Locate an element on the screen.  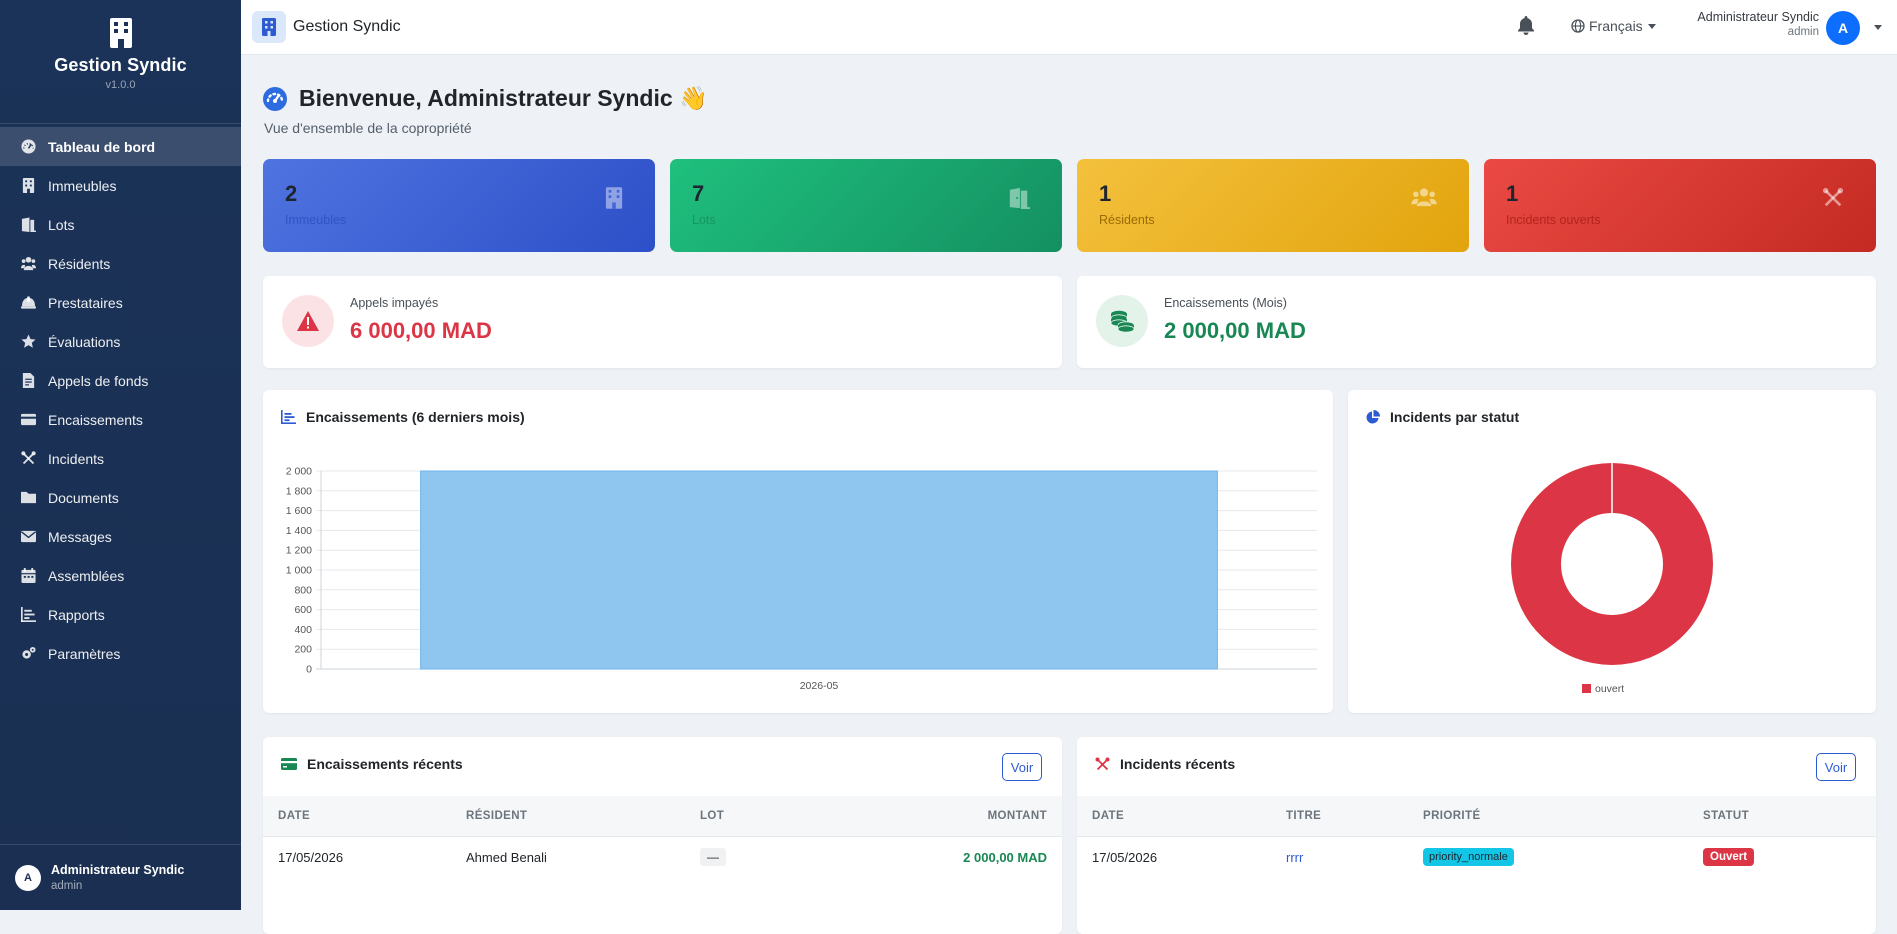
page-subtitle: Vue d'ensemble de la copropriété is located at coordinates (368, 128).